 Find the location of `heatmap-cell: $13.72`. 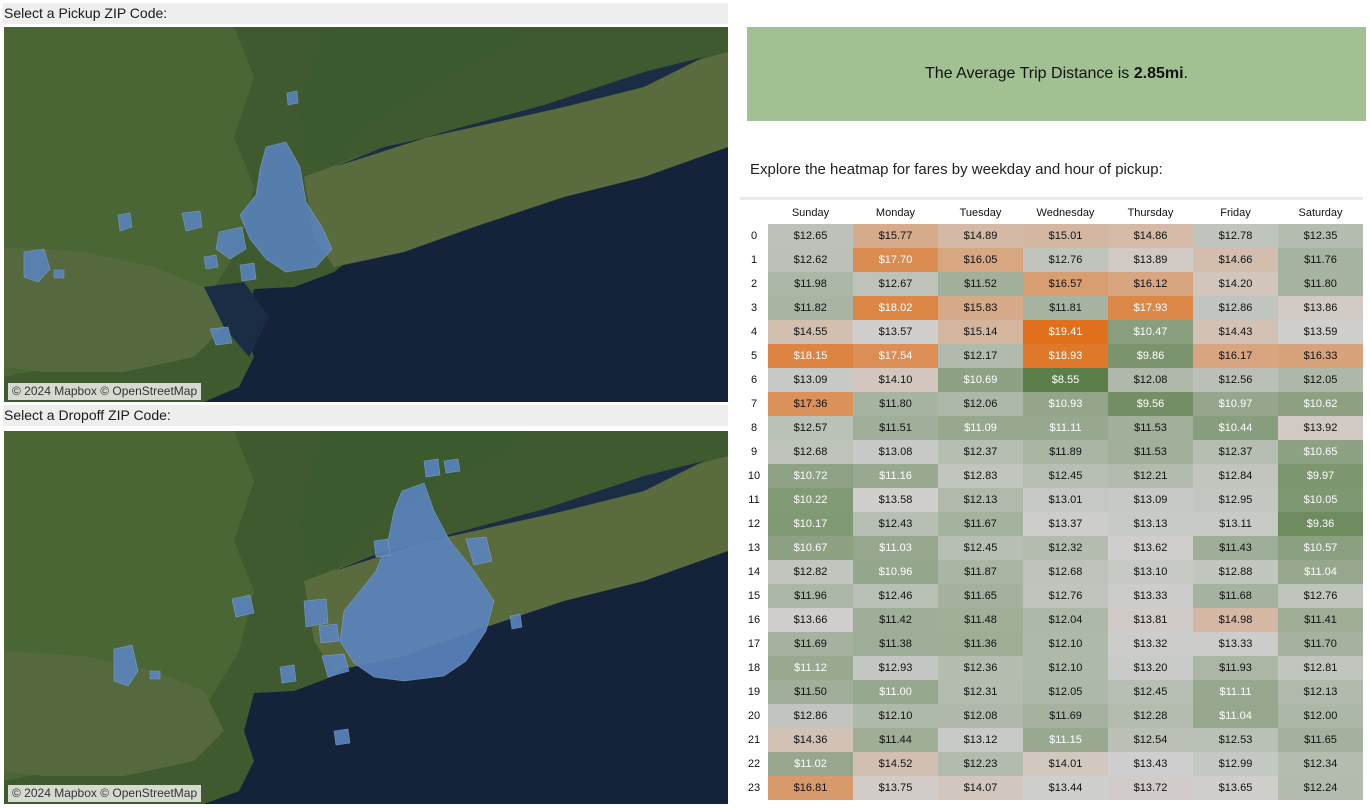

heatmap-cell: $13.72 is located at coordinates (1150, 788).